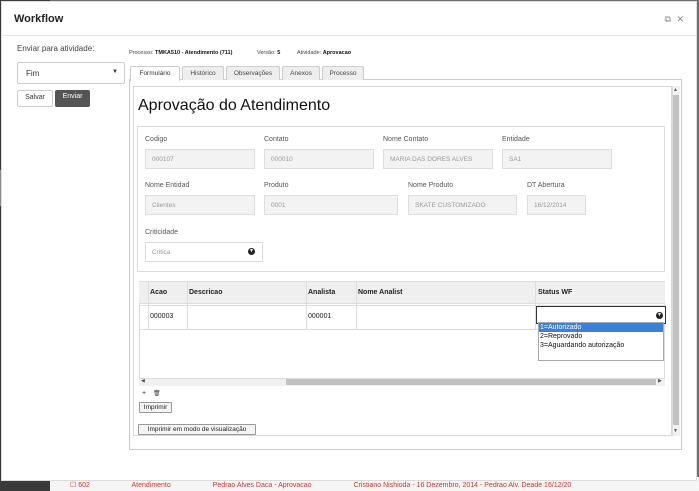  Describe the element at coordinates (557, 159) in the screenshot. I see `entidade-field: SA1` at that location.